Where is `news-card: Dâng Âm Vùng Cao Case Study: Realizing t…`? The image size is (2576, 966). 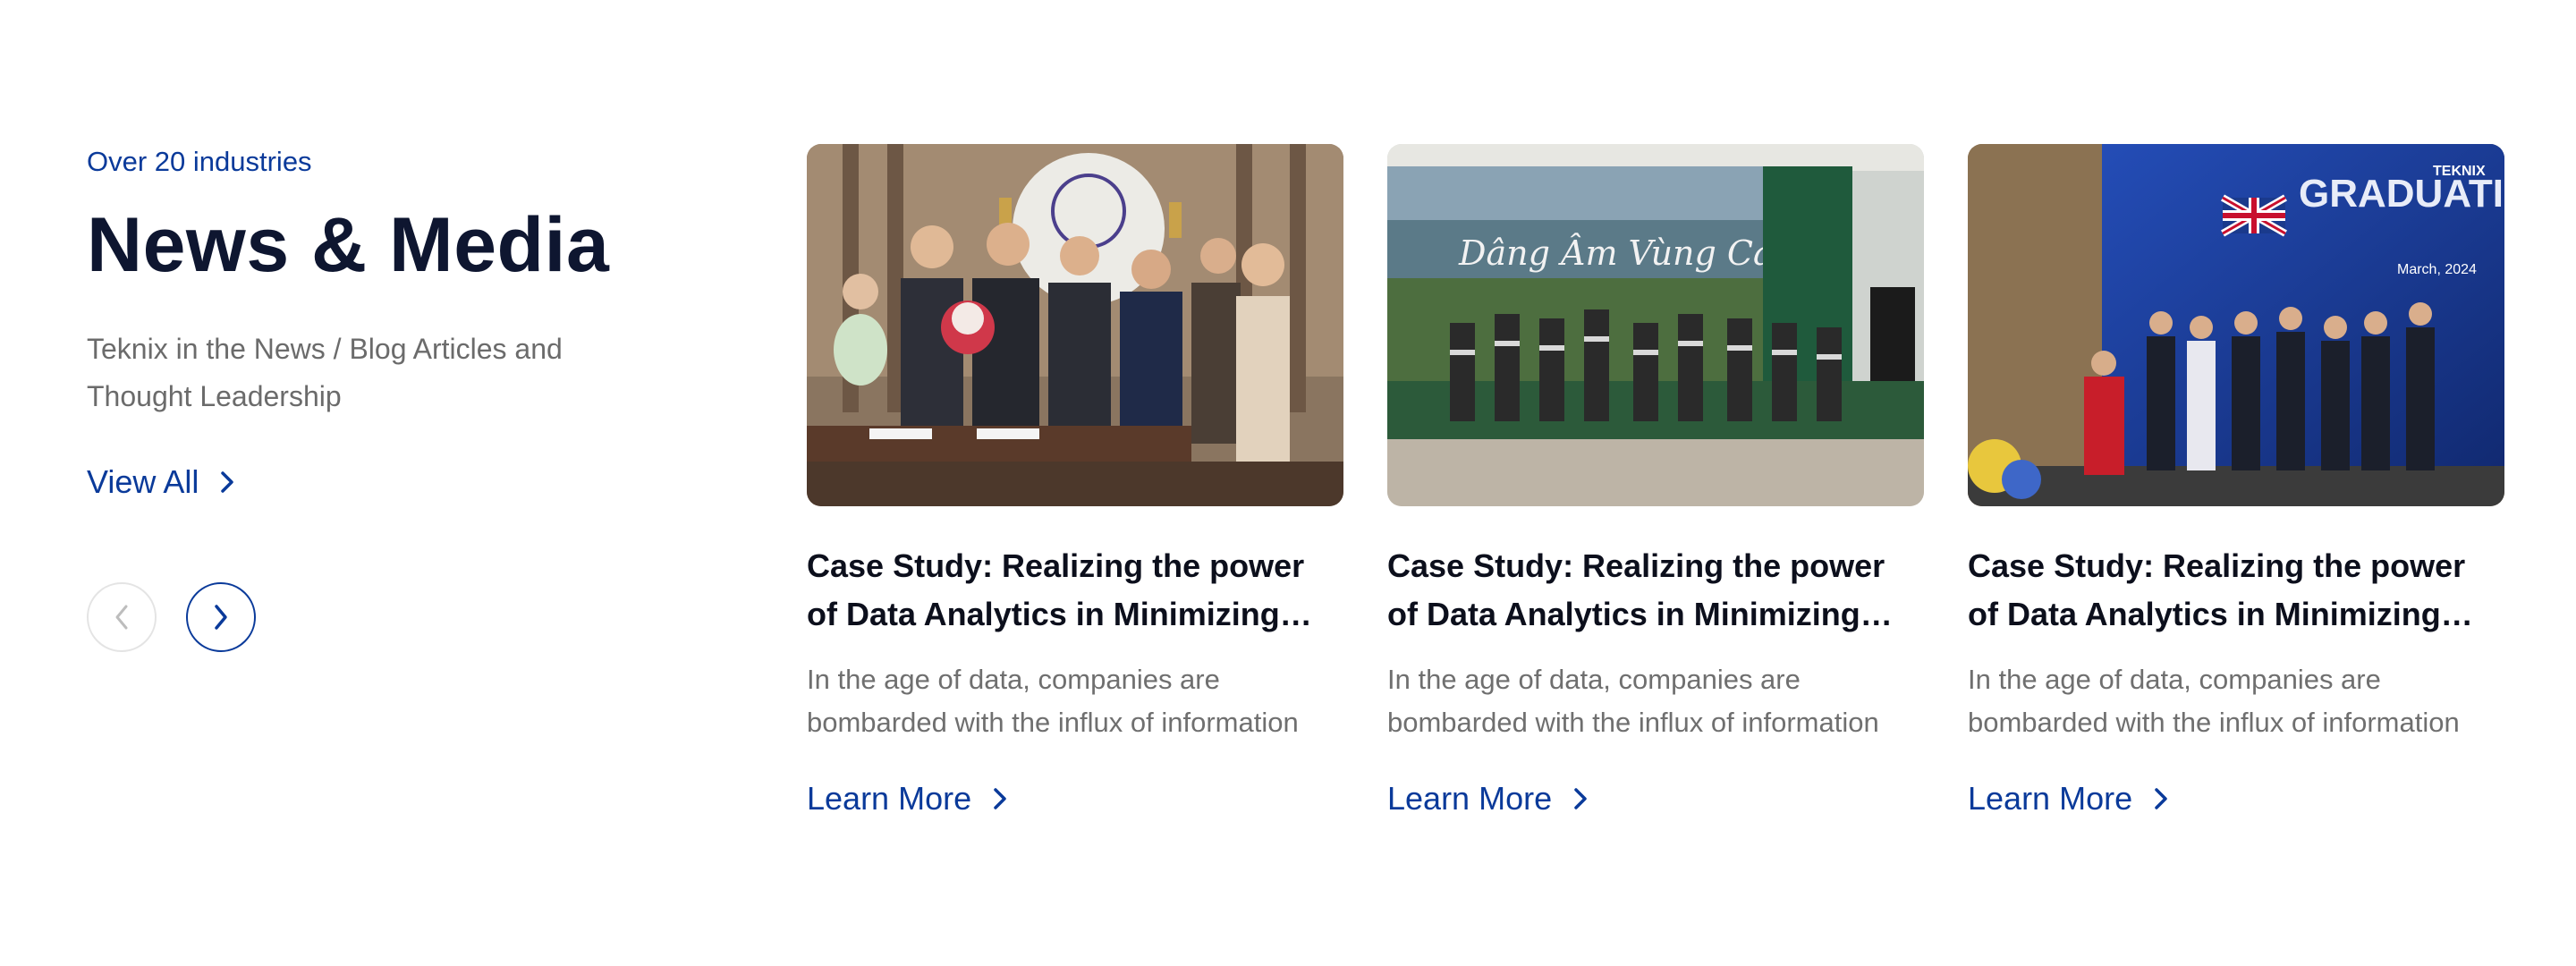
news-card: Dâng Âm Vùng Cao Case Study: Realizing t… is located at coordinates (1655, 481).